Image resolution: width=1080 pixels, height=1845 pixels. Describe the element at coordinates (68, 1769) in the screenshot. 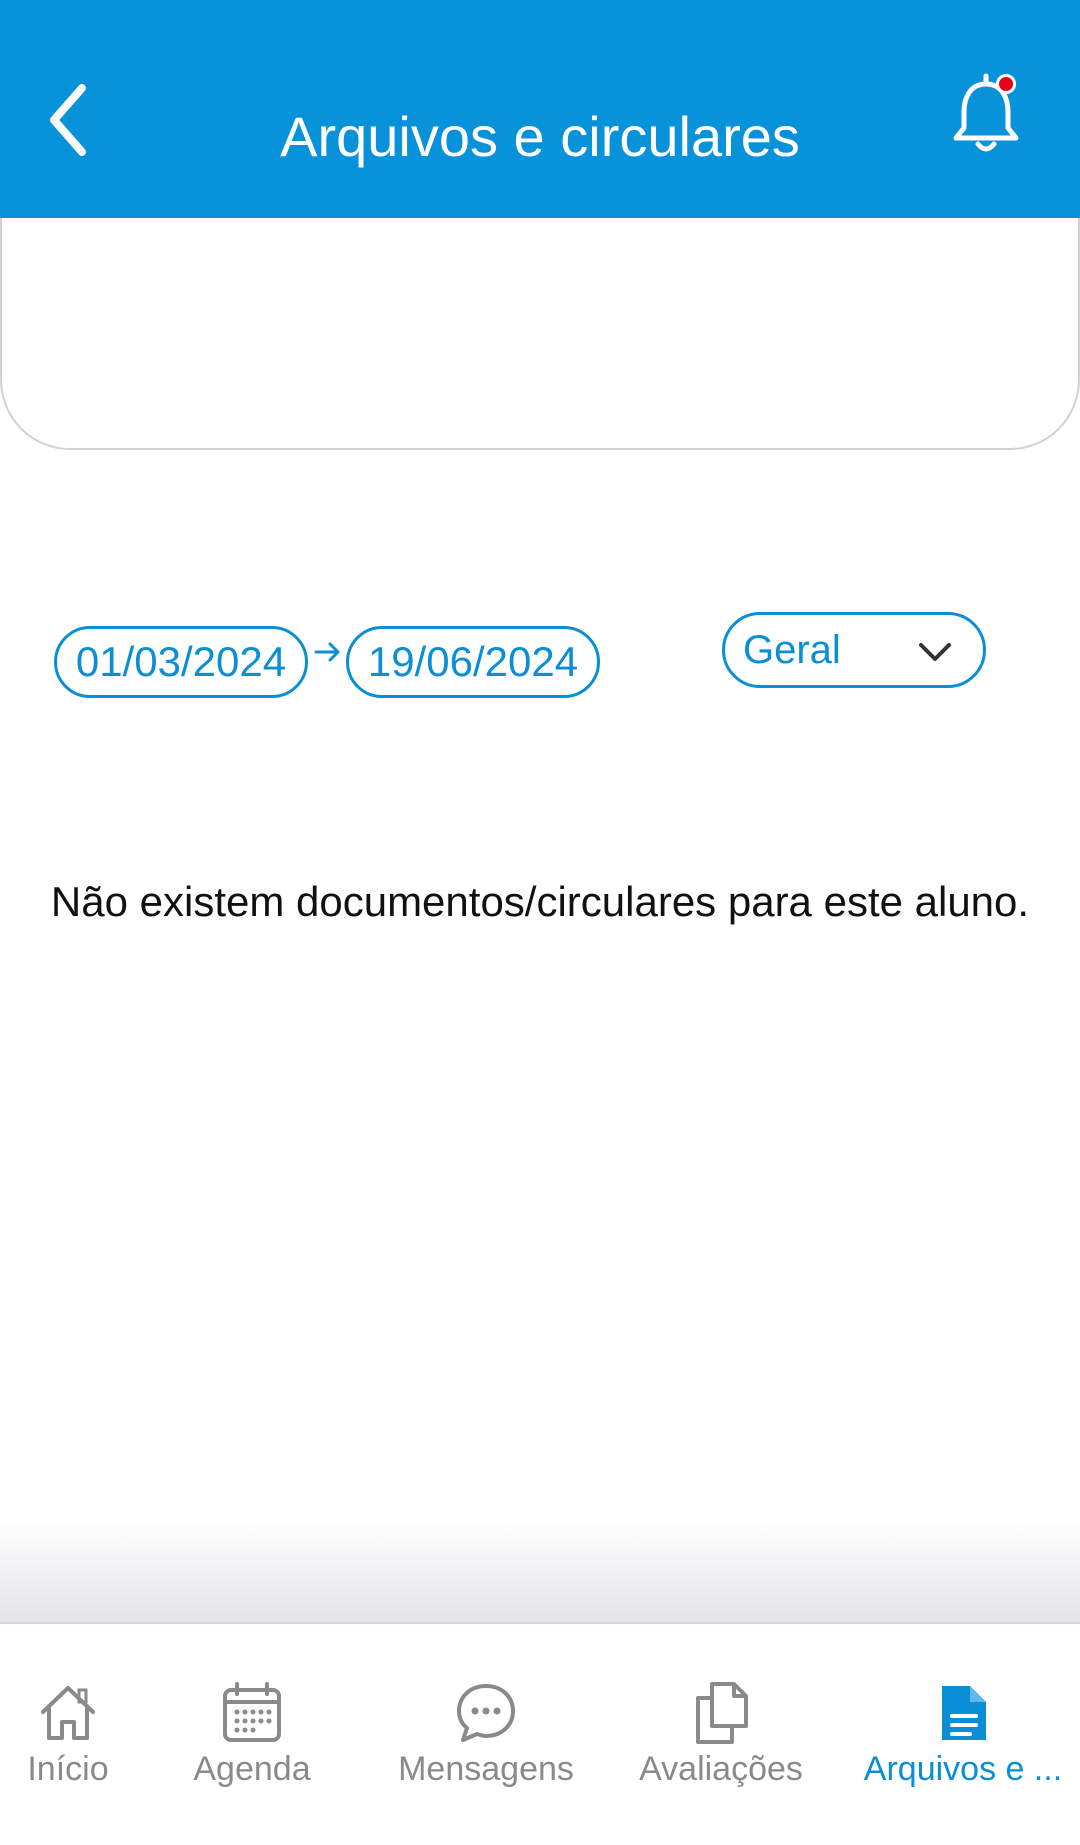

I see `nav-label: Início` at that location.